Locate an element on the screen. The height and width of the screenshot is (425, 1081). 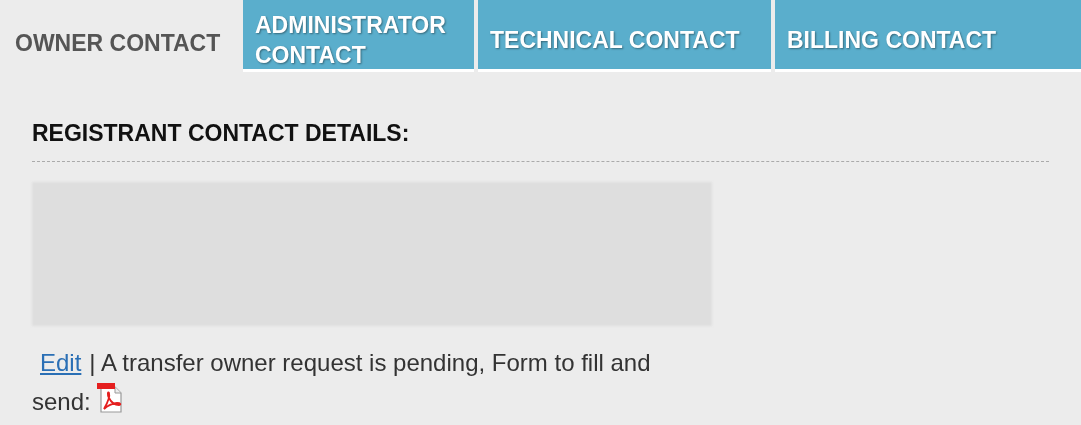
edit-link: Edit is located at coordinates (61, 362).